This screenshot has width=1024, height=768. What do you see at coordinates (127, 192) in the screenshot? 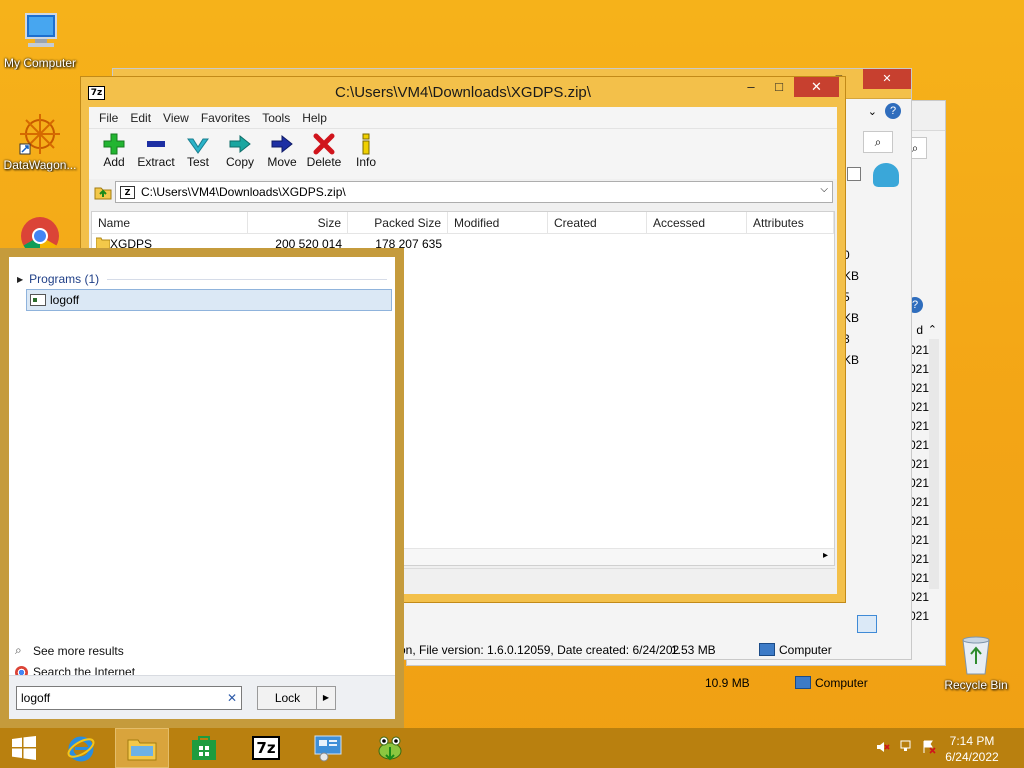
I see `zip-icon: Z` at bounding box center [127, 192].